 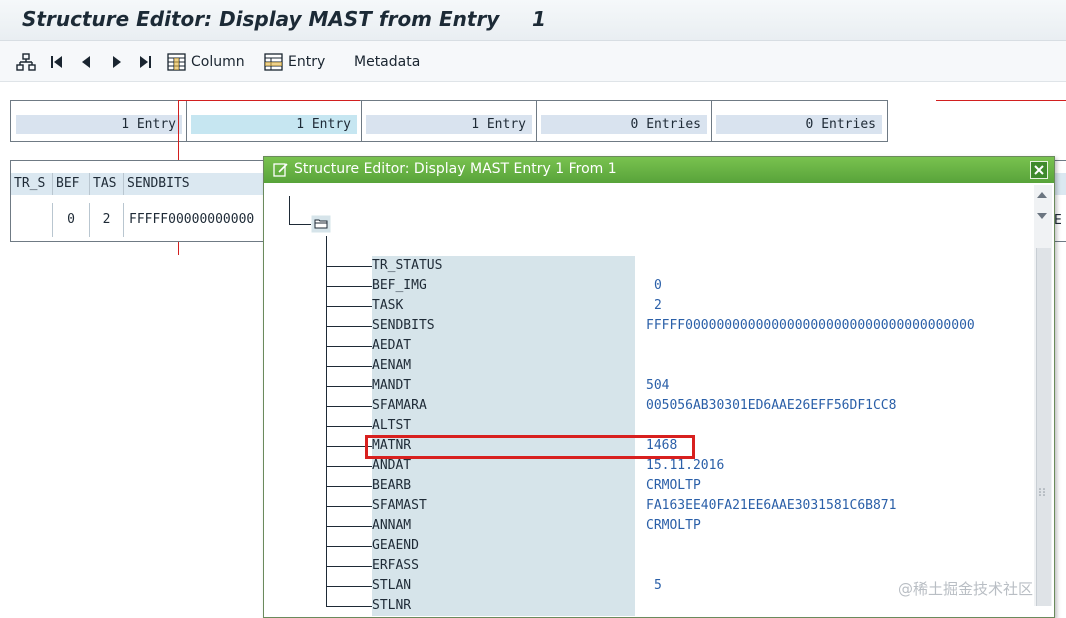 What do you see at coordinates (307, 62) in the screenshot?
I see `entry-button-label: Entry` at bounding box center [307, 62].